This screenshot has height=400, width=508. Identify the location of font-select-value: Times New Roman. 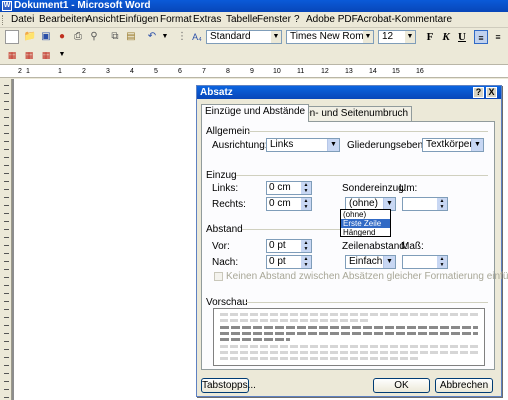
(332, 36).